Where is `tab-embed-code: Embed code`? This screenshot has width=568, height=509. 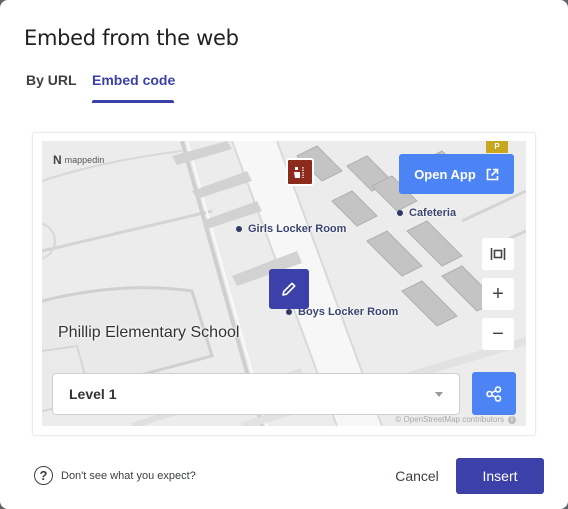
tab-embed-code: Embed code is located at coordinates (133, 80).